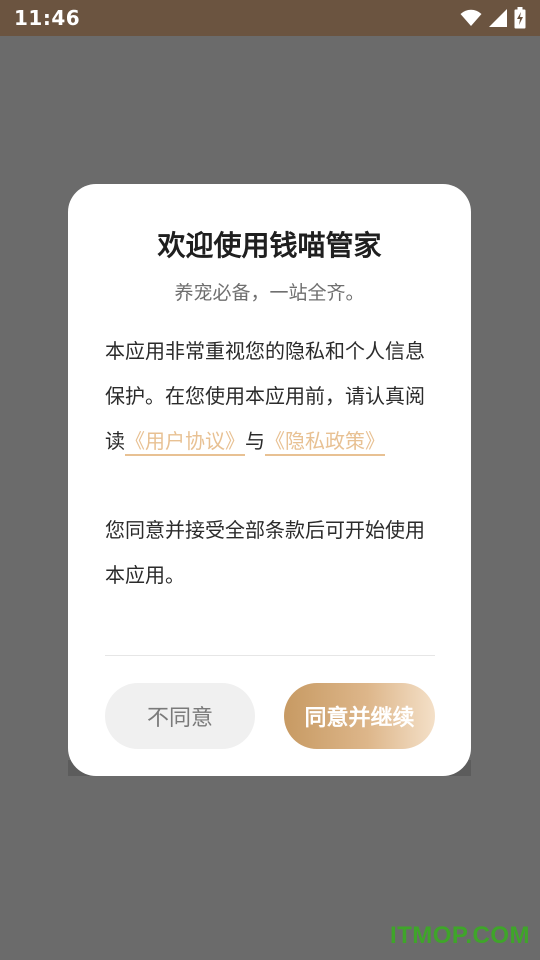  Describe the element at coordinates (269, 245) in the screenshot. I see `dialog-title: 欢迎使用钱喵管家` at that location.